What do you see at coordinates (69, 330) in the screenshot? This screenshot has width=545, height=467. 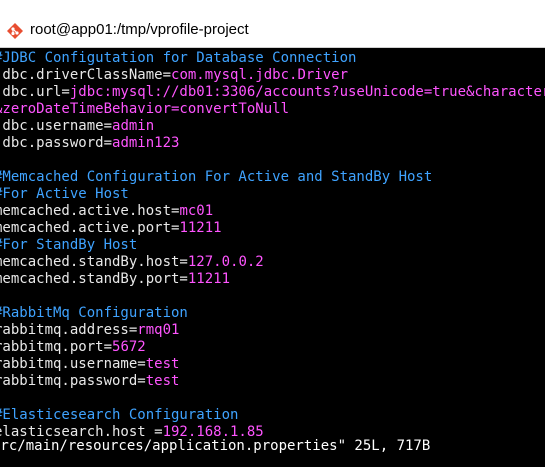 I see `line-key: rabbitmq.address=` at bounding box center [69, 330].